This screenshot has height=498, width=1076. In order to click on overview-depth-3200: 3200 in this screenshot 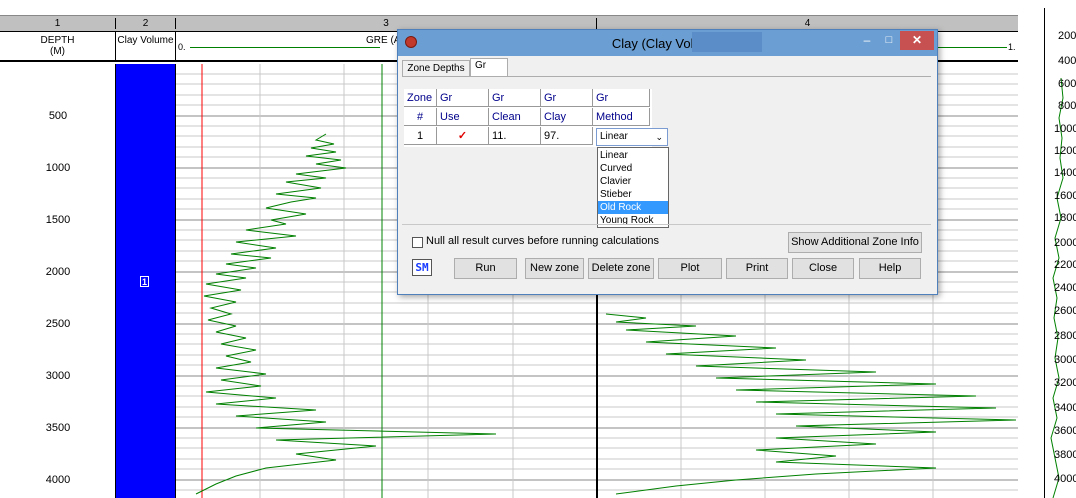, I will do `click(1065, 383)`.